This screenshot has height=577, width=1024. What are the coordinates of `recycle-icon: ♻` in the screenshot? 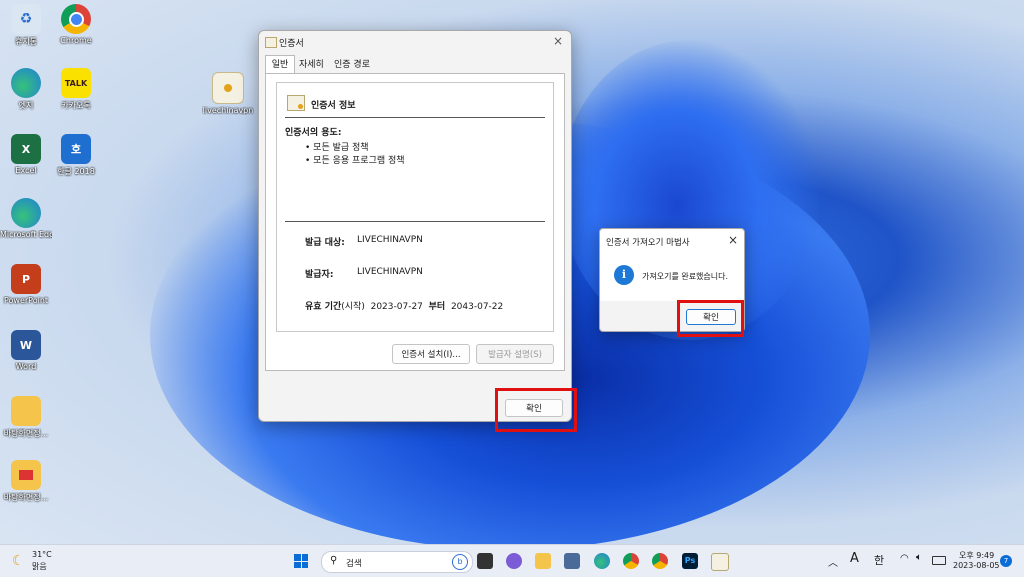 It's located at (26, 19).